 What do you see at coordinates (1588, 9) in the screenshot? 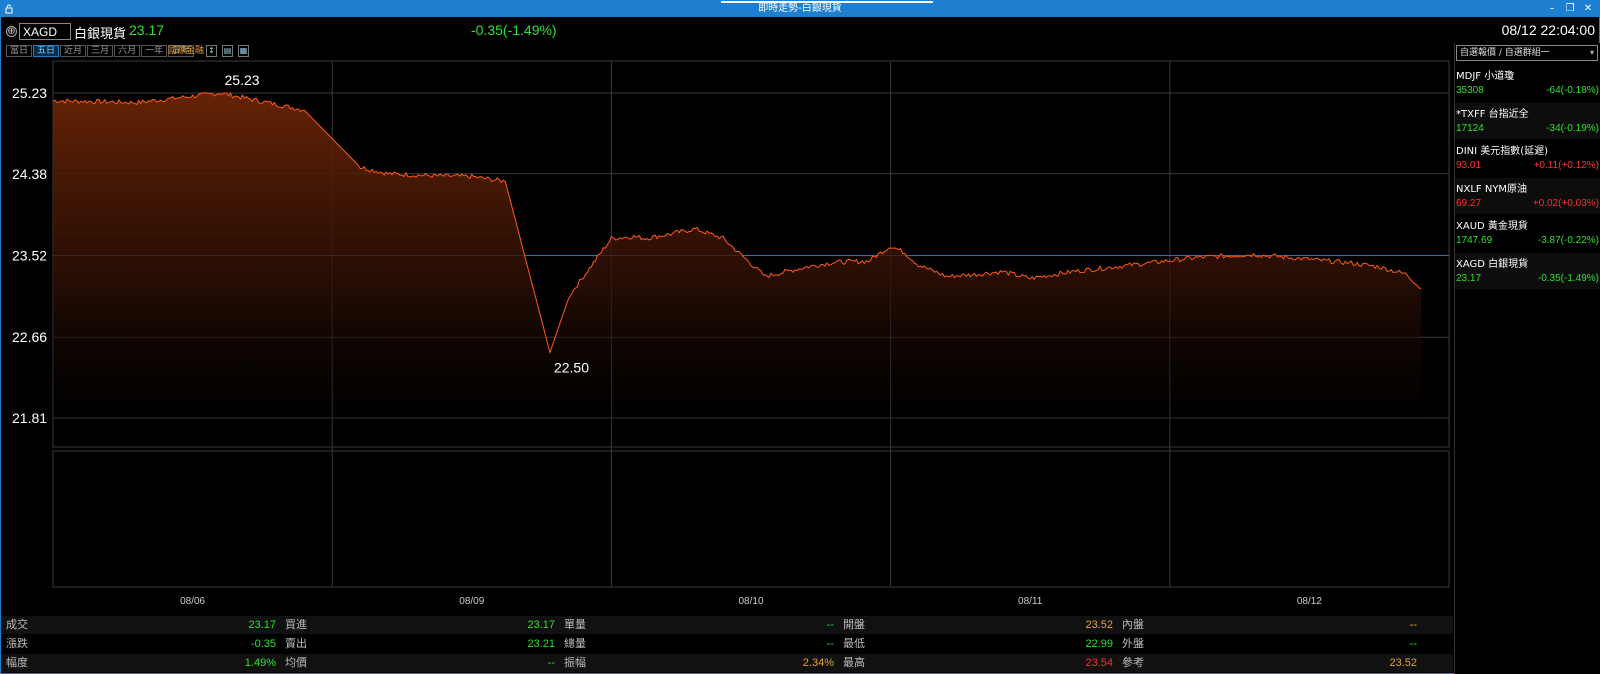
I see `close-button: ✕` at bounding box center [1588, 9].